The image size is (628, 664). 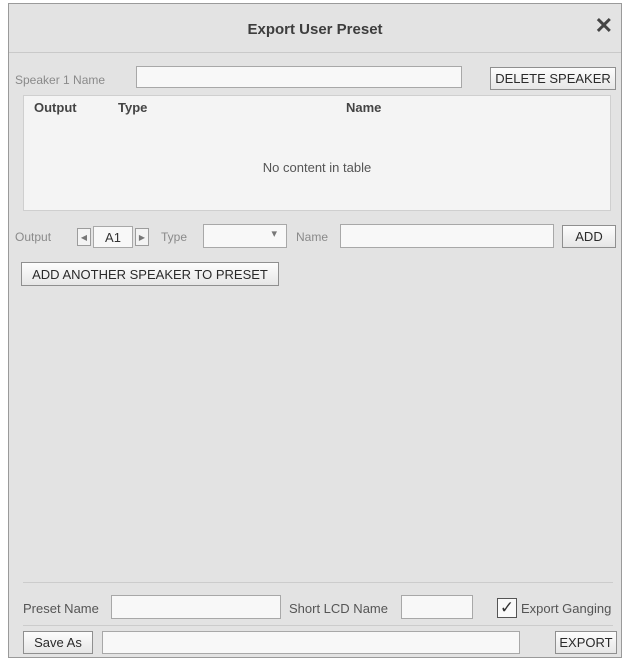 What do you see at coordinates (338, 608) in the screenshot?
I see `short-lcd-name-label: Short LCD Name` at bounding box center [338, 608].